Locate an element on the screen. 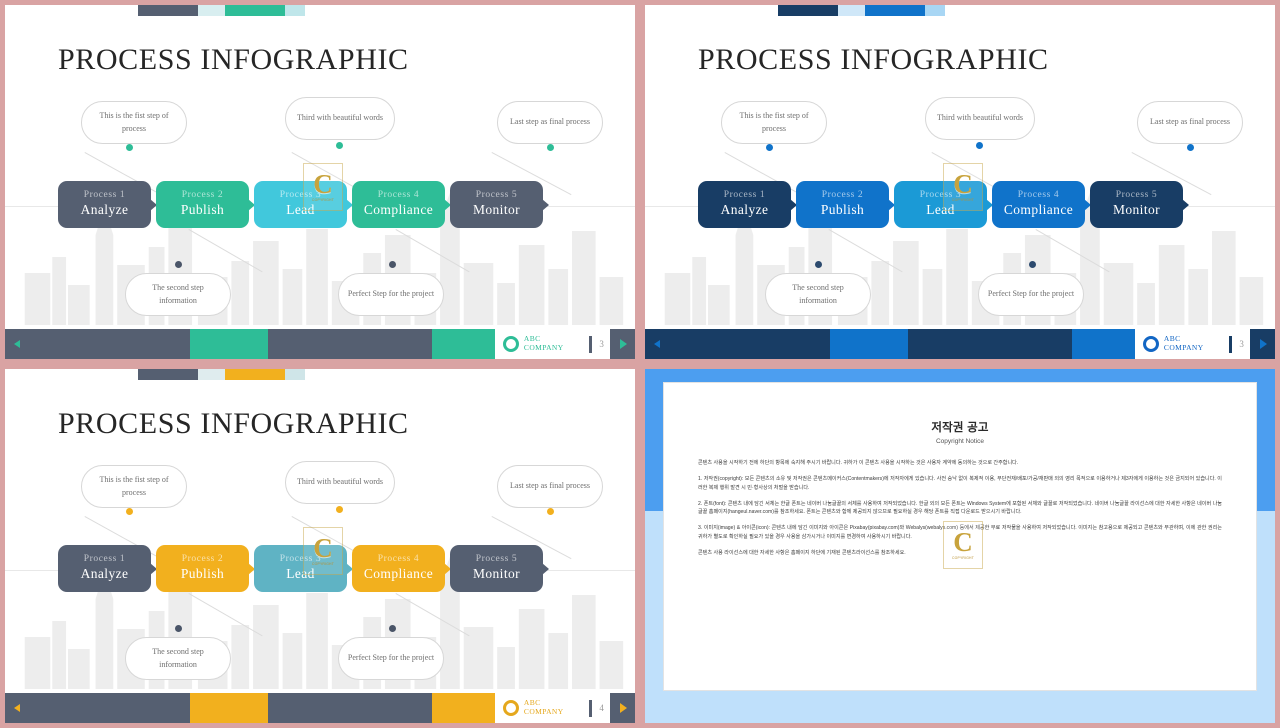  process-step-label: Process 5 is located at coordinates (496, 558).